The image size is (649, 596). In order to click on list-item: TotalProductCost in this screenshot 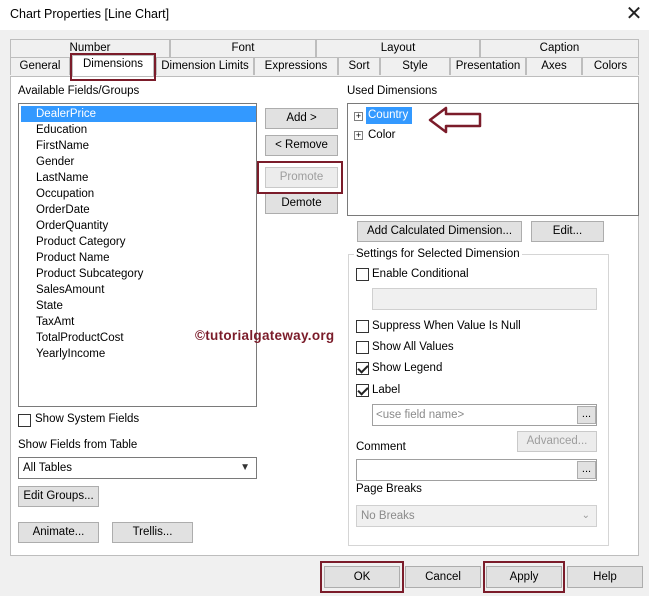, I will do `click(80, 338)`.